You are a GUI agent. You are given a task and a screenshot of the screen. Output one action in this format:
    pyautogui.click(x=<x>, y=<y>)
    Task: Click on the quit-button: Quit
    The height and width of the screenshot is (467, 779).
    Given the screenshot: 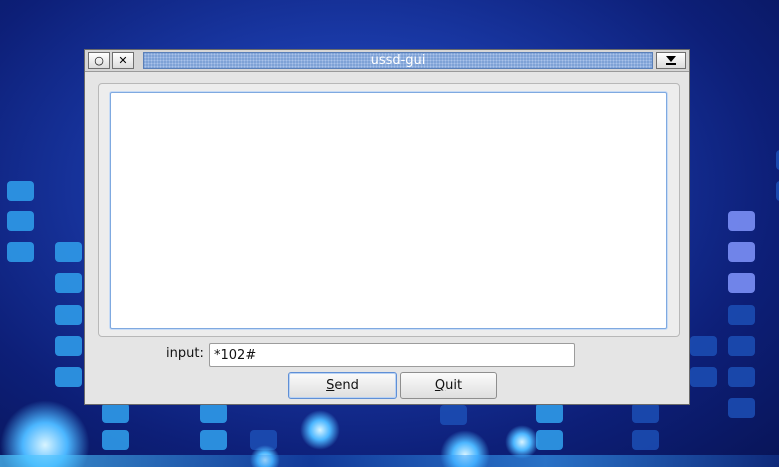 What is the action you would take?
    pyautogui.click(x=448, y=385)
    